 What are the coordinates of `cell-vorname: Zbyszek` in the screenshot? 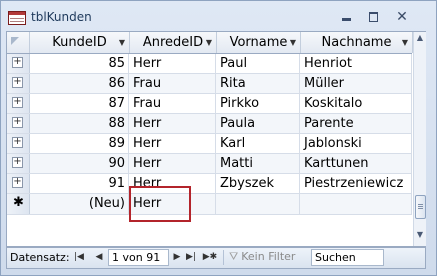 It's located at (258, 183).